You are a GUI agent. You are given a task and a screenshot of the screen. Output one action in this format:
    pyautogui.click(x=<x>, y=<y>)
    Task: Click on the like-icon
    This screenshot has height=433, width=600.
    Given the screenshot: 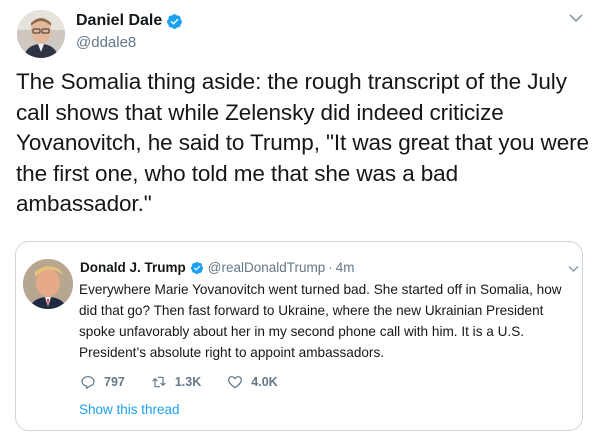 What is the action you would take?
    pyautogui.click(x=235, y=382)
    